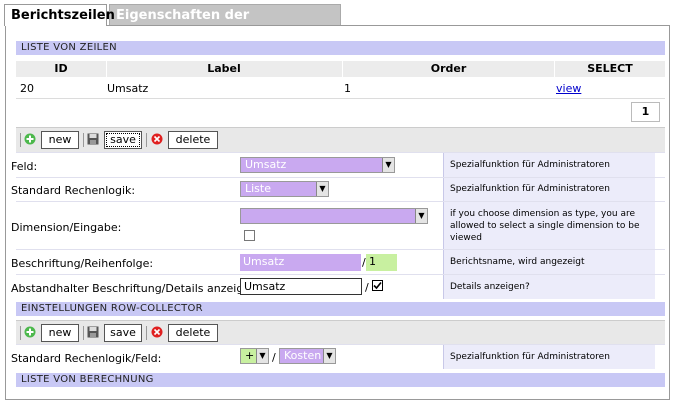  I want to click on feld-help: Spezialfunktion für Administratoren, so click(549, 165).